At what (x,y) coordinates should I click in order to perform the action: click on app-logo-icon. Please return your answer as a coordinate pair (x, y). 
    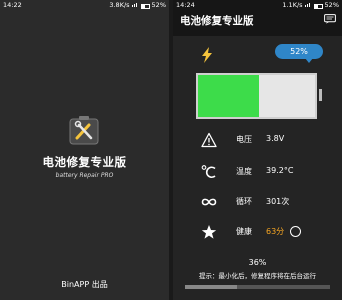
    Looking at the image, I should click on (84, 130).